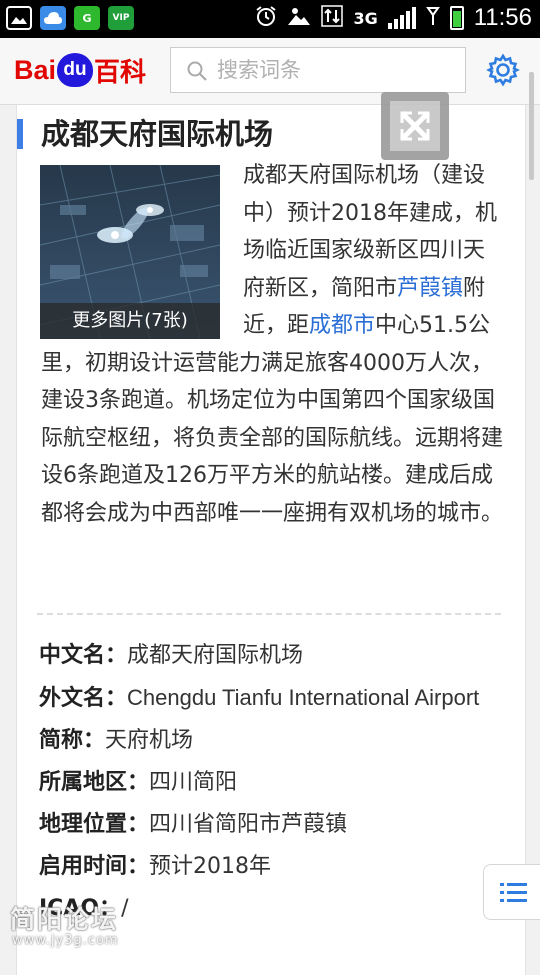  I want to click on cloud-icon, so click(53, 18).